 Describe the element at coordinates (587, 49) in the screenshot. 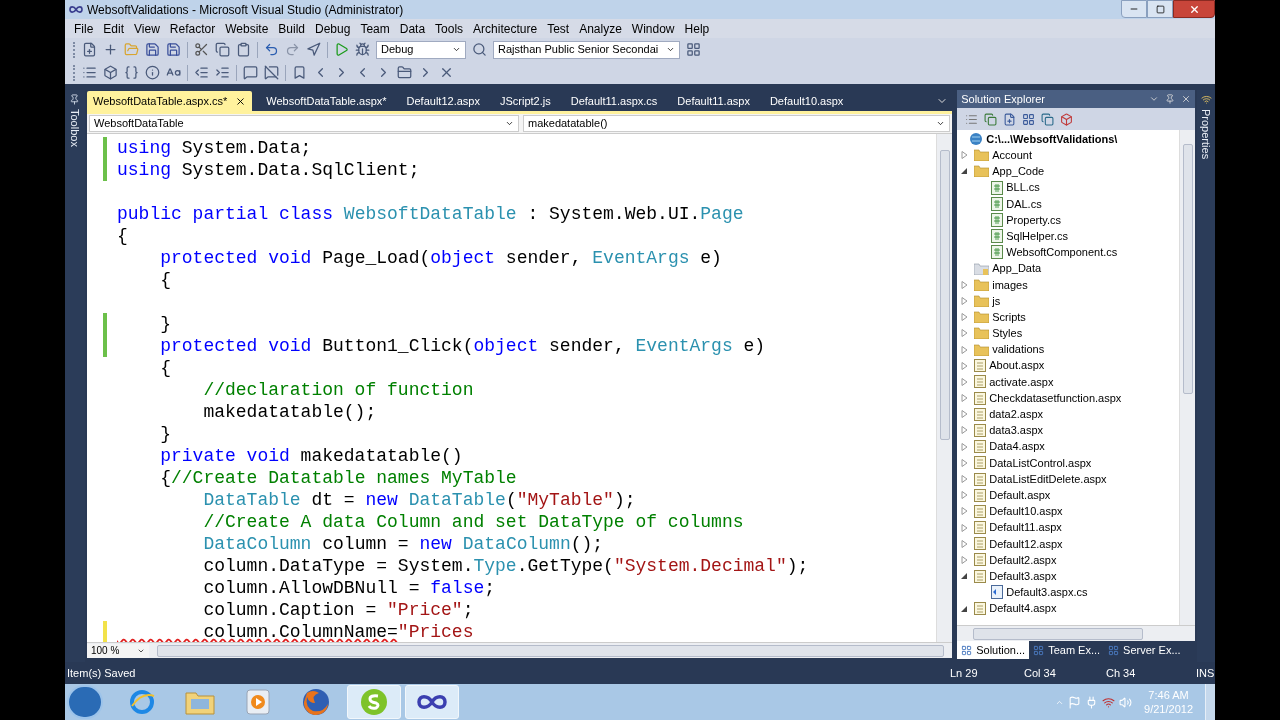

I see `toolbar-dropdown: Rajsthan Public Senior Secondai` at that location.